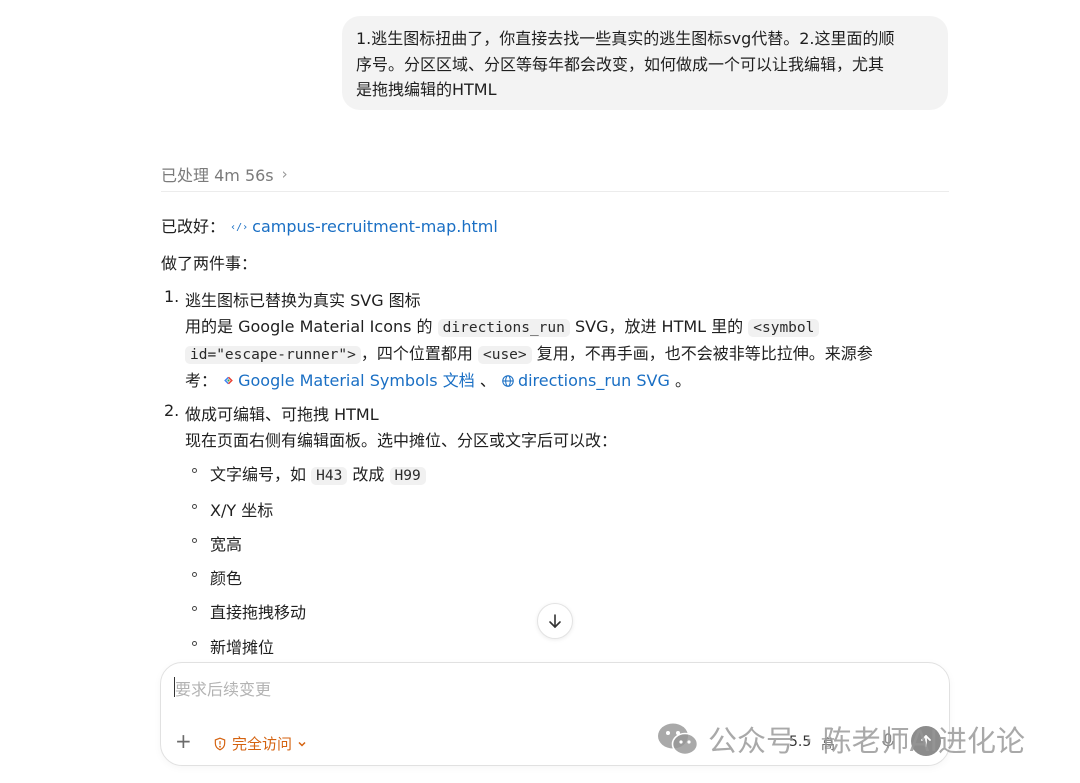 The height and width of the screenshot is (783, 1080). Describe the element at coordinates (426, 89) in the screenshot. I see `user-message-line: 是拖拽编辑的HTML` at that location.